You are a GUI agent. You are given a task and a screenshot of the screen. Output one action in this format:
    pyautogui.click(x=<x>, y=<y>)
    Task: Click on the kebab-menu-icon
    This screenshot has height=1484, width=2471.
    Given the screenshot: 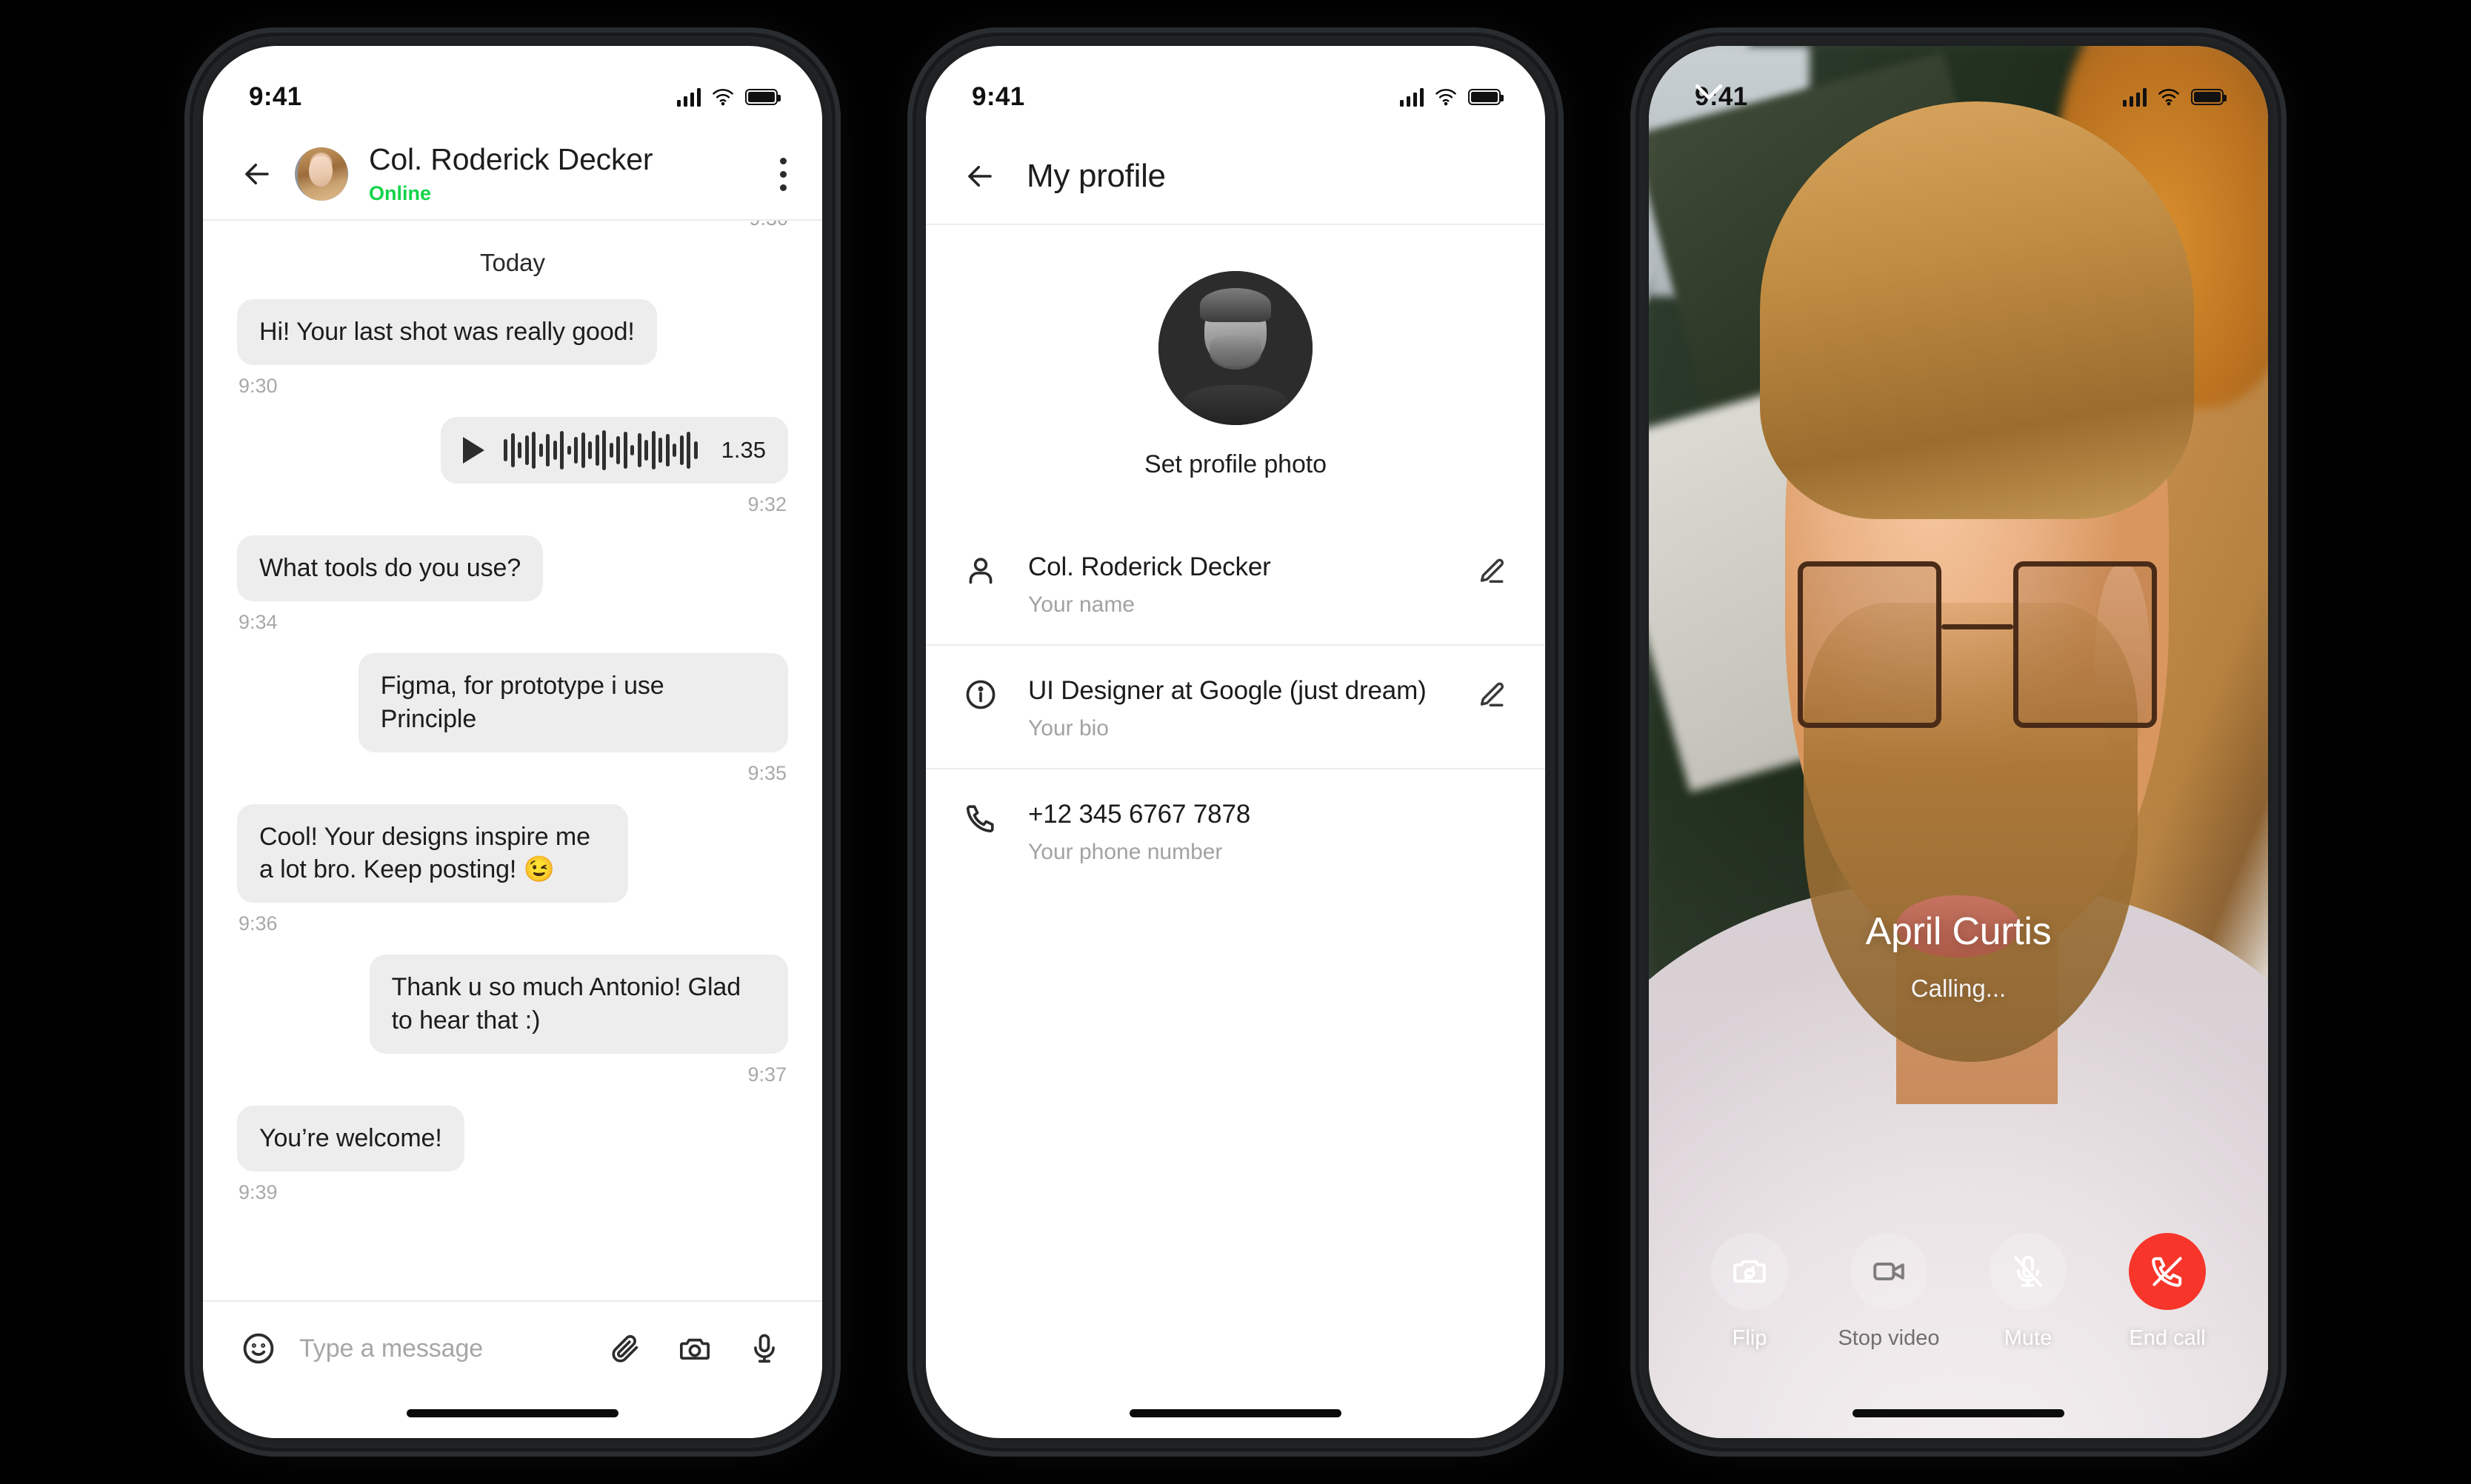 What is the action you would take?
    pyautogui.click(x=783, y=174)
    